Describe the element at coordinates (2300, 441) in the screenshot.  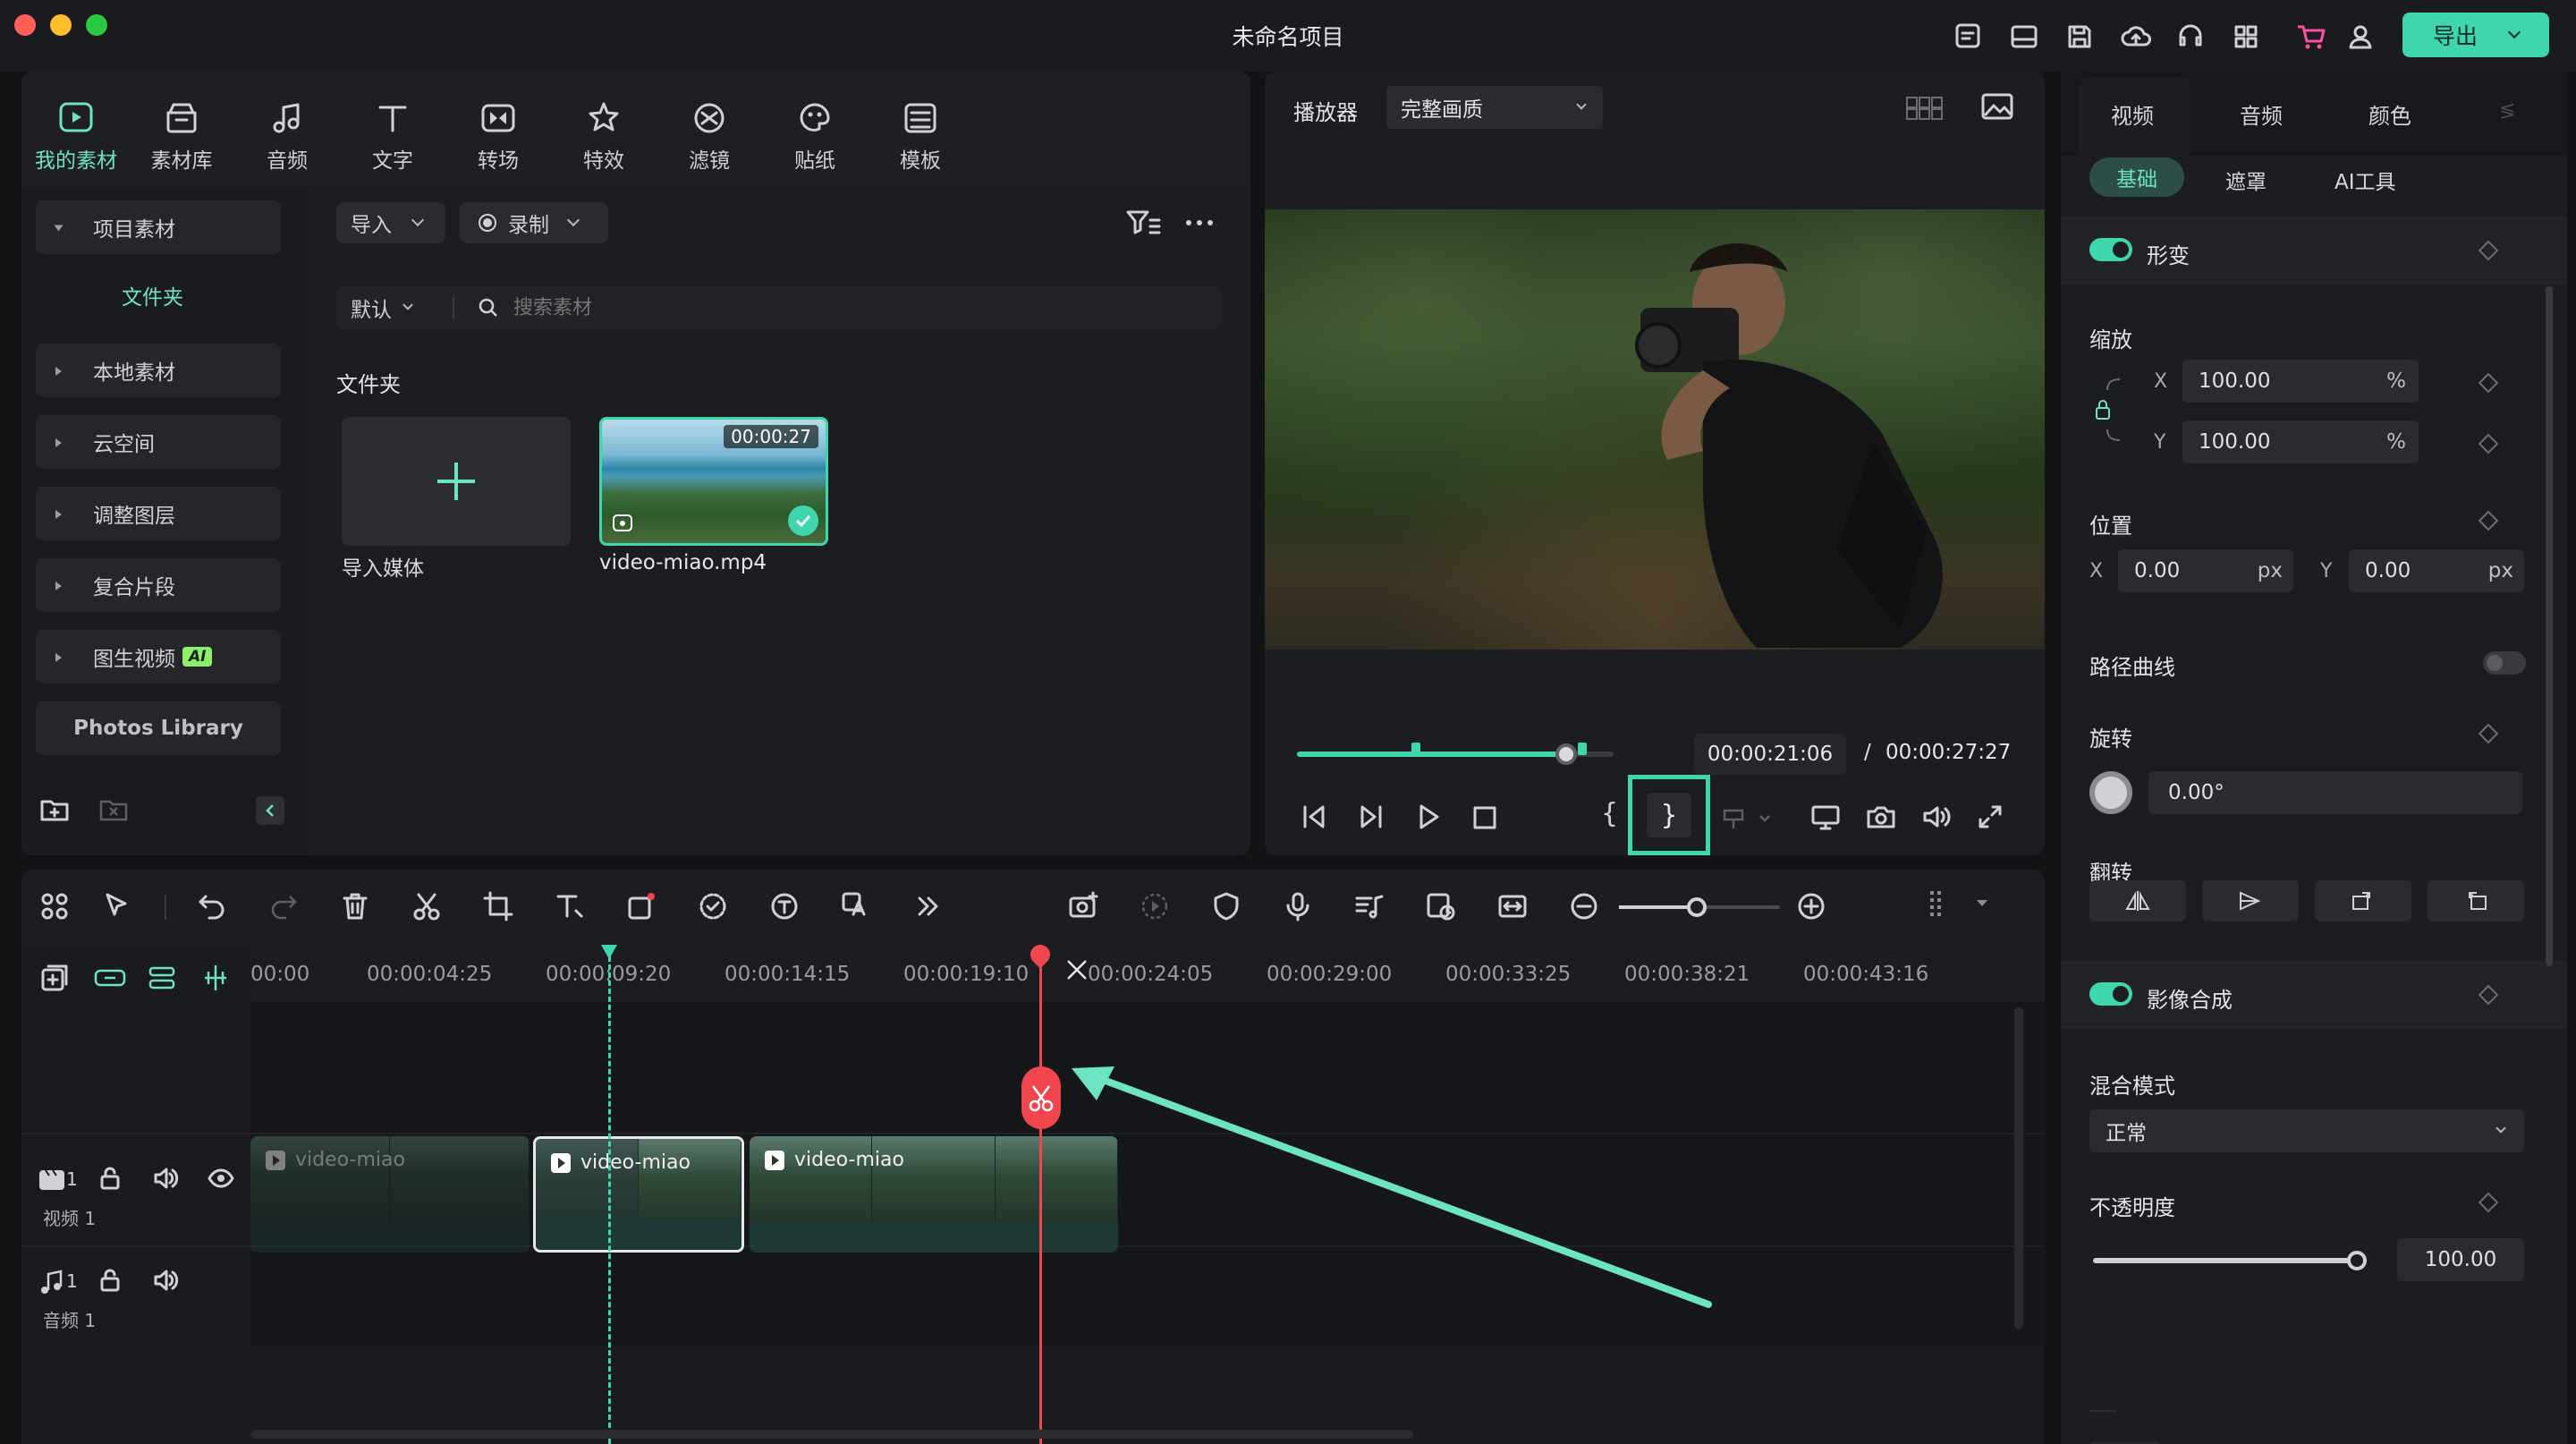
I see `scale-y-field: 100.00%` at that location.